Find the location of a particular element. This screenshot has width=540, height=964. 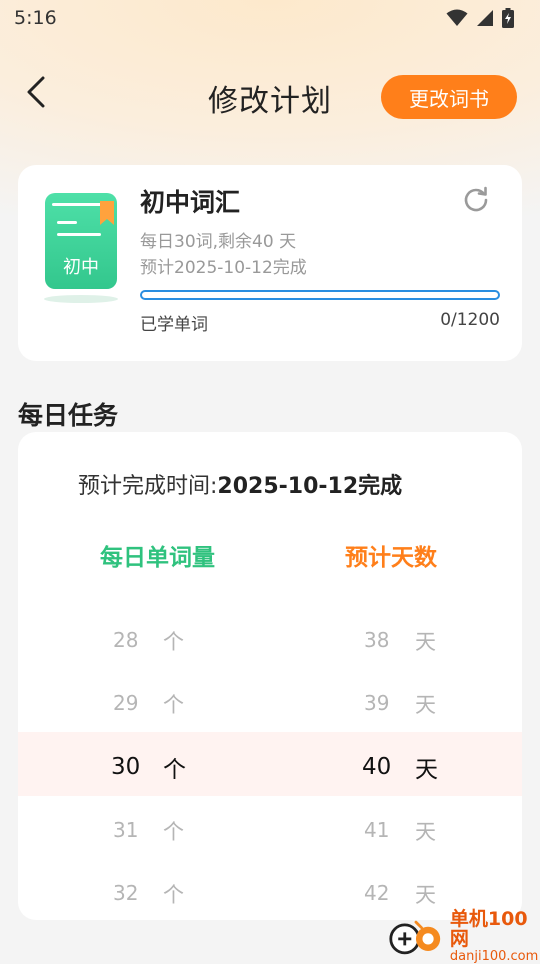

finish-date: 2025-10-12完成 is located at coordinates (310, 486).